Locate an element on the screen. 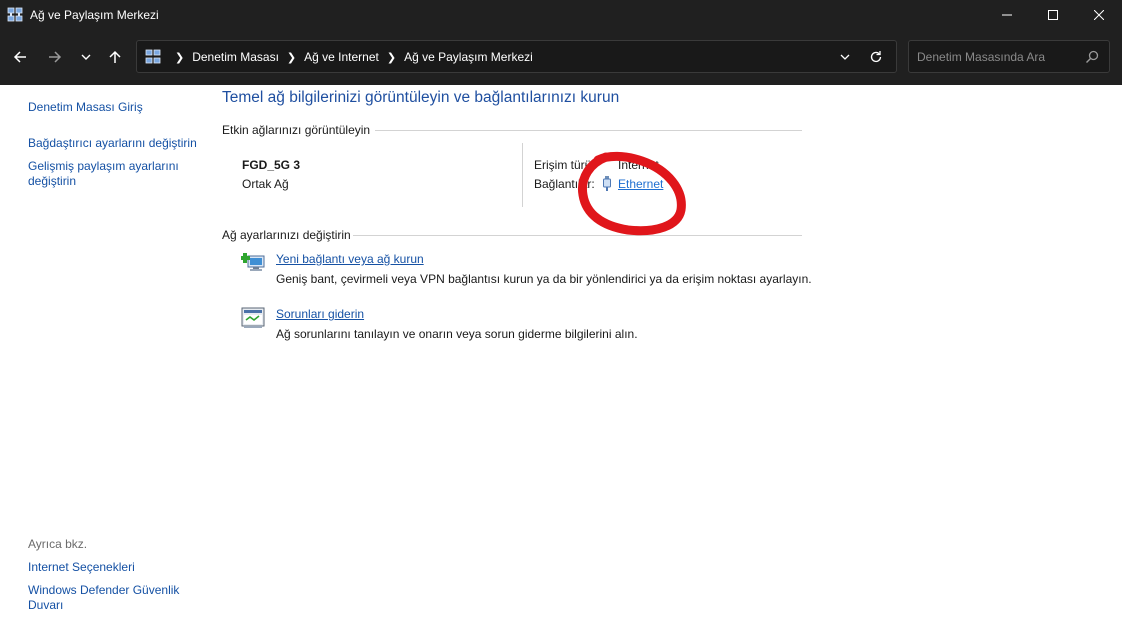  arrow-up-icon is located at coordinates (115, 56).